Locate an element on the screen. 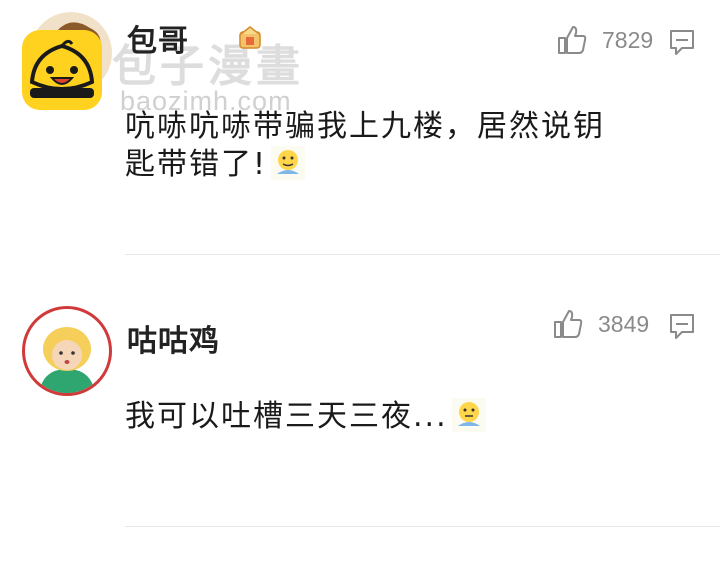  username: 咕咕鸡 is located at coordinates (173, 338).